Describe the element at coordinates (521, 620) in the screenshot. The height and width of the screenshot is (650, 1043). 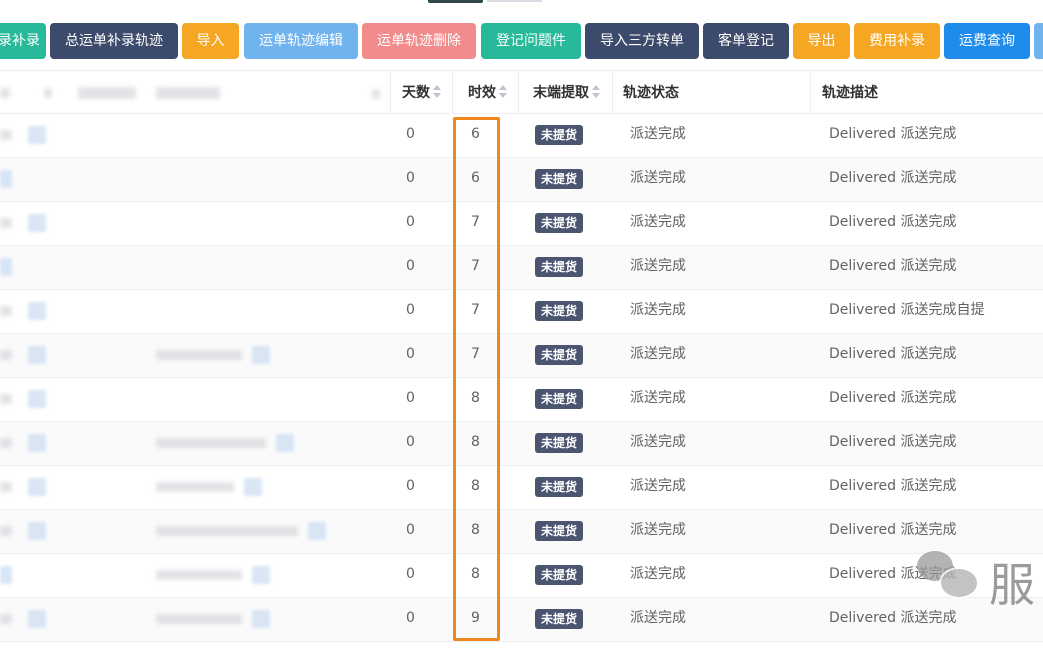
I see `table-row: 0 9 未提货 派送完成 Delivered 派送完成` at that location.